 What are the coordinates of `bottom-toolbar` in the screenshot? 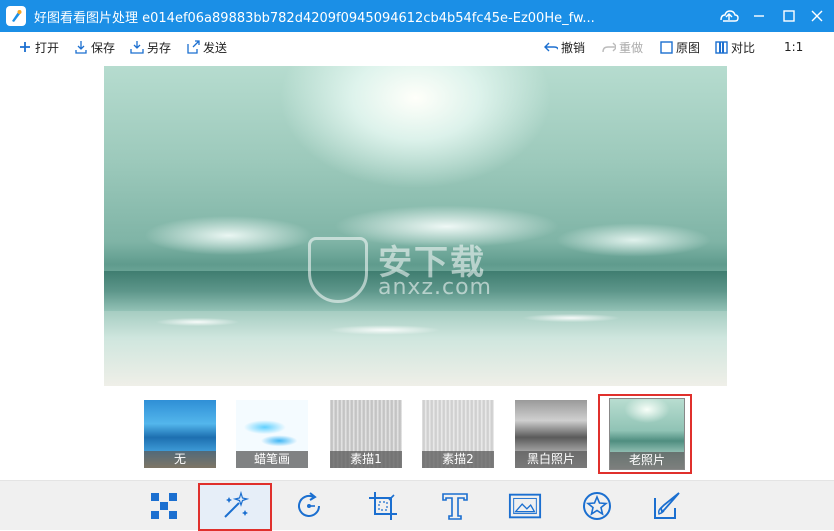 It's located at (417, 505).